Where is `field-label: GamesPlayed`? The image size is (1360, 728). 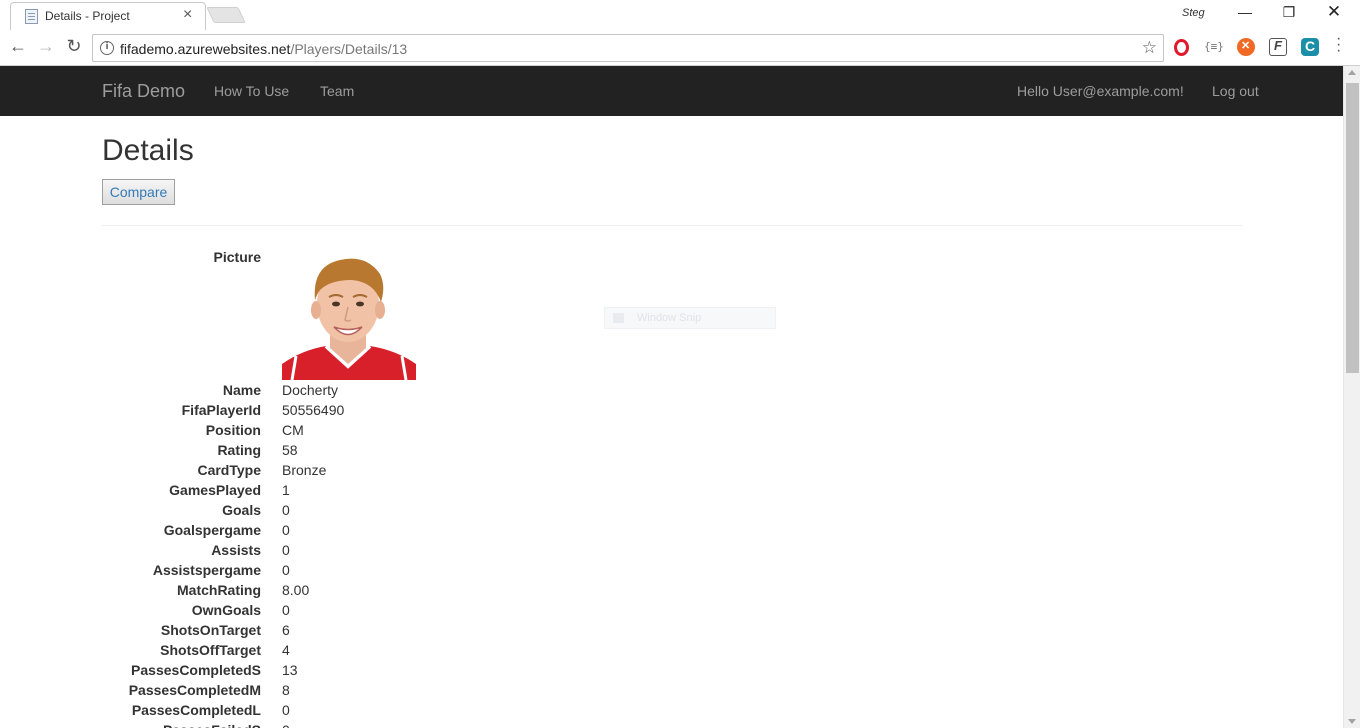
field-label: GamesPlayed is located at coordinates (215, 490).